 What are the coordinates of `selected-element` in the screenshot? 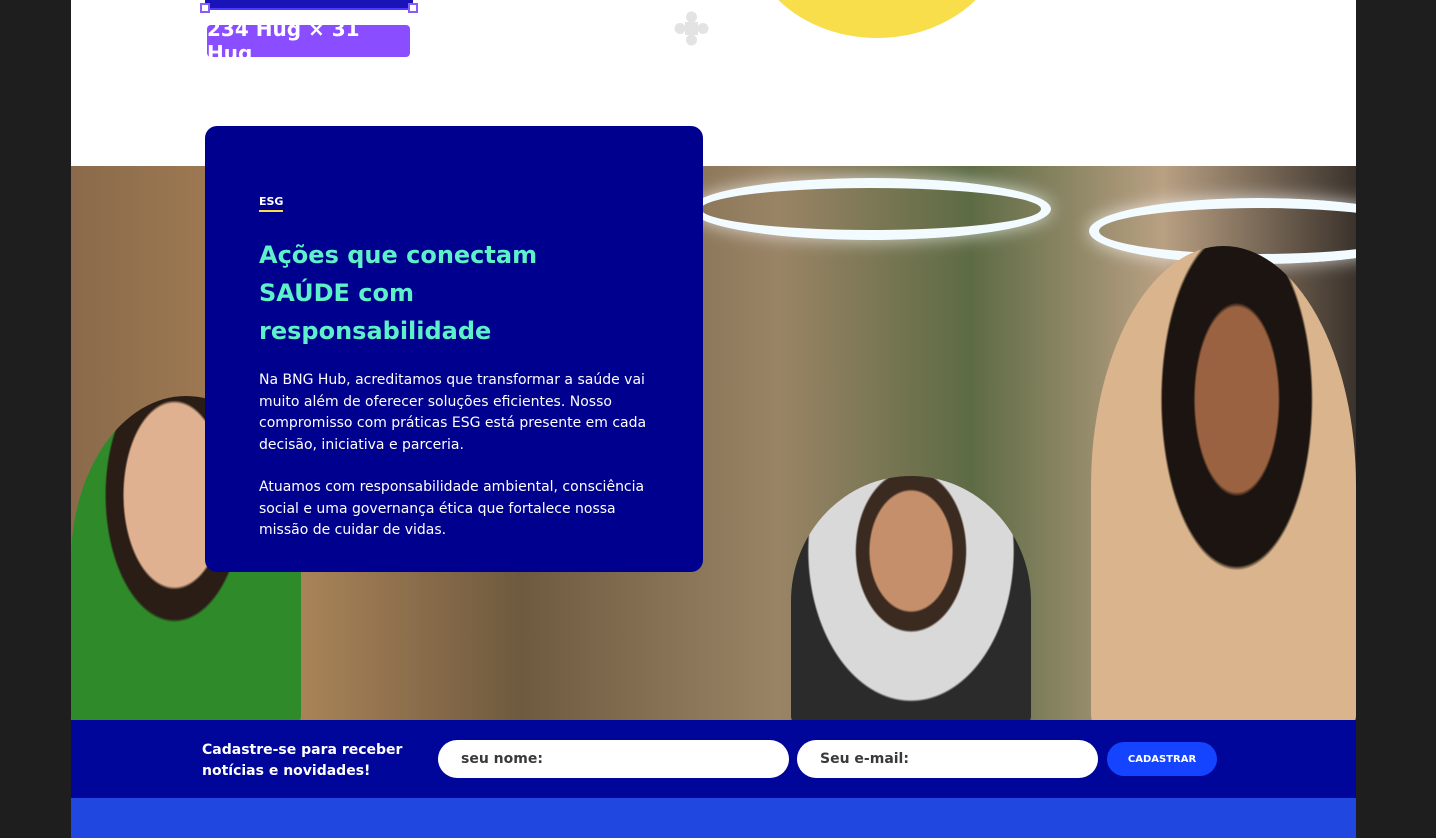 It's located at (309, 5).